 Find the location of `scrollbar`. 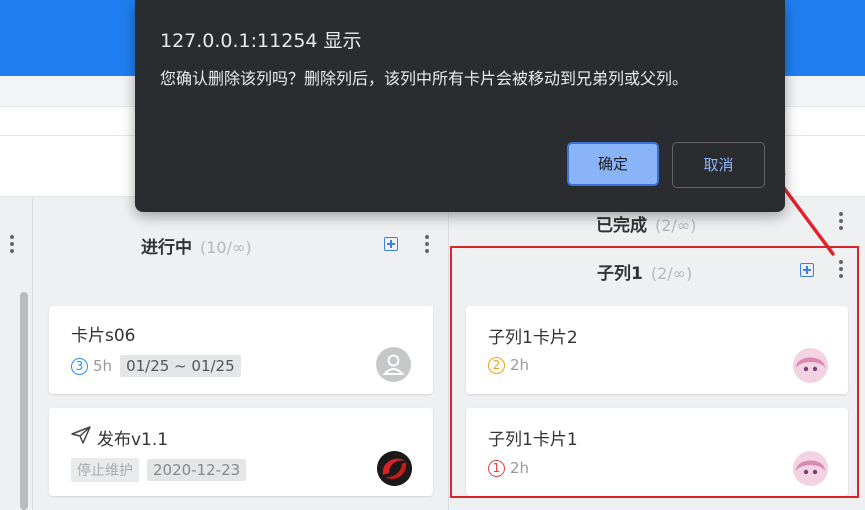

scrollbar is located at coordinates (24, 401).